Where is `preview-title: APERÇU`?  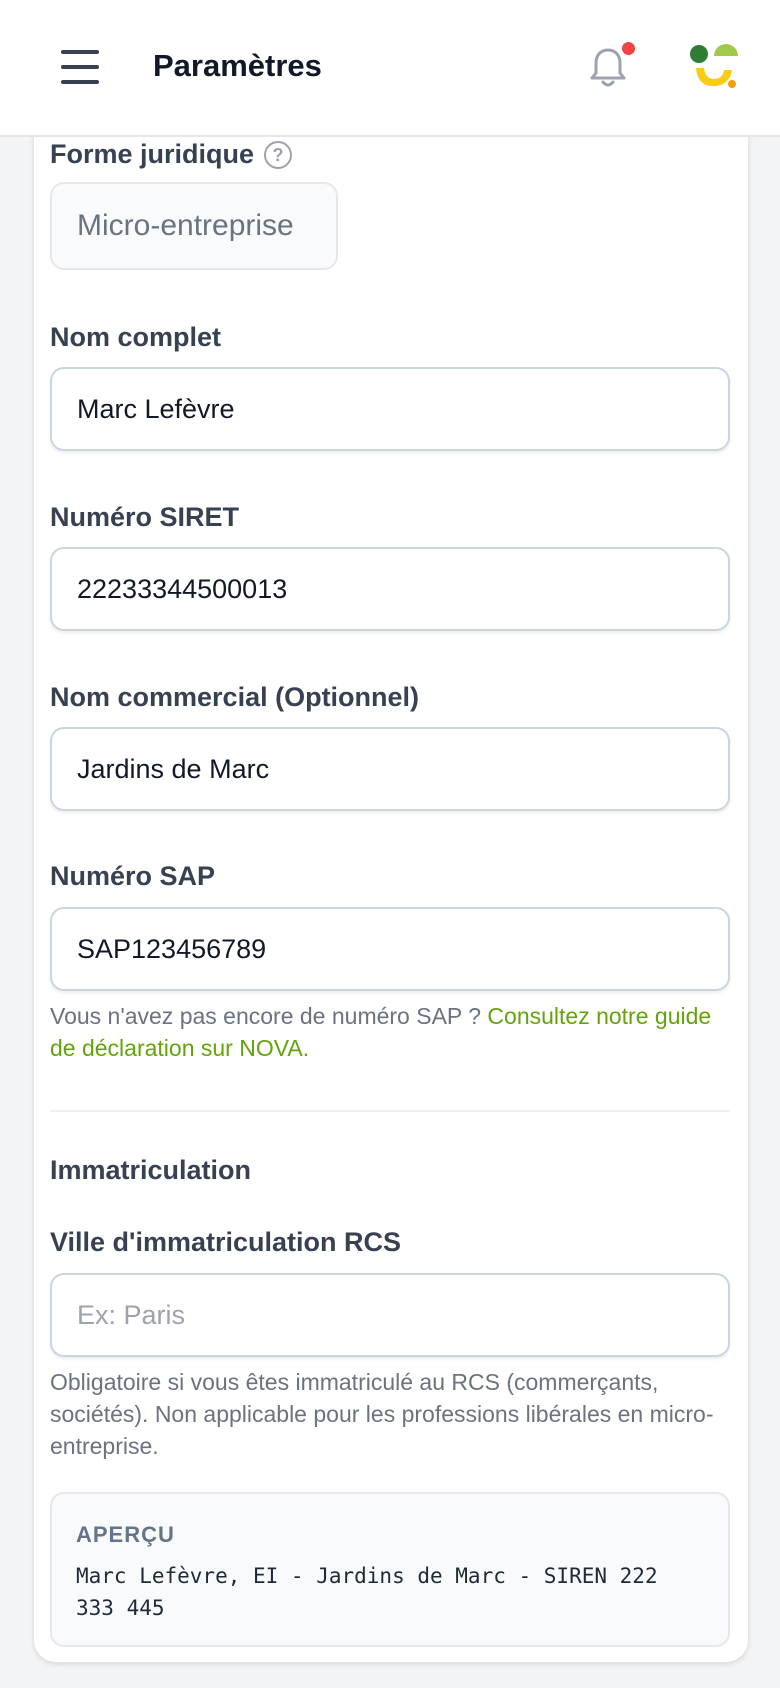
preview-title: APERÇU is located at coordinates (125, 1534).